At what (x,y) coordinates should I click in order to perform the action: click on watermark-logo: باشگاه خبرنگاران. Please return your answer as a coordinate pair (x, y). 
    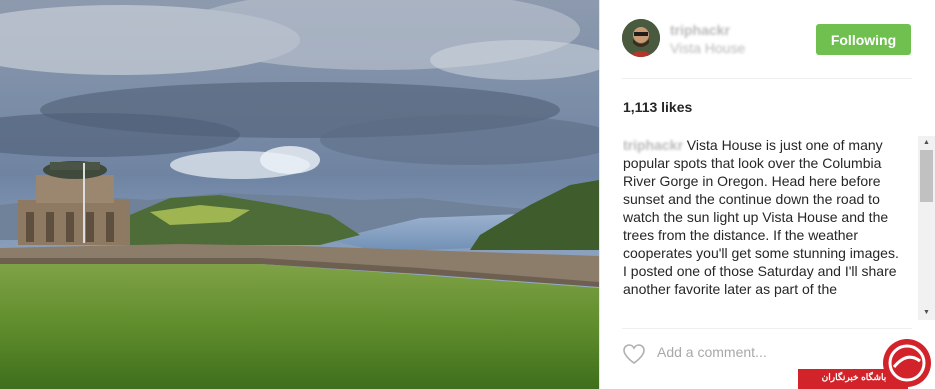
    Looking at the image, I should click on (866, 362).